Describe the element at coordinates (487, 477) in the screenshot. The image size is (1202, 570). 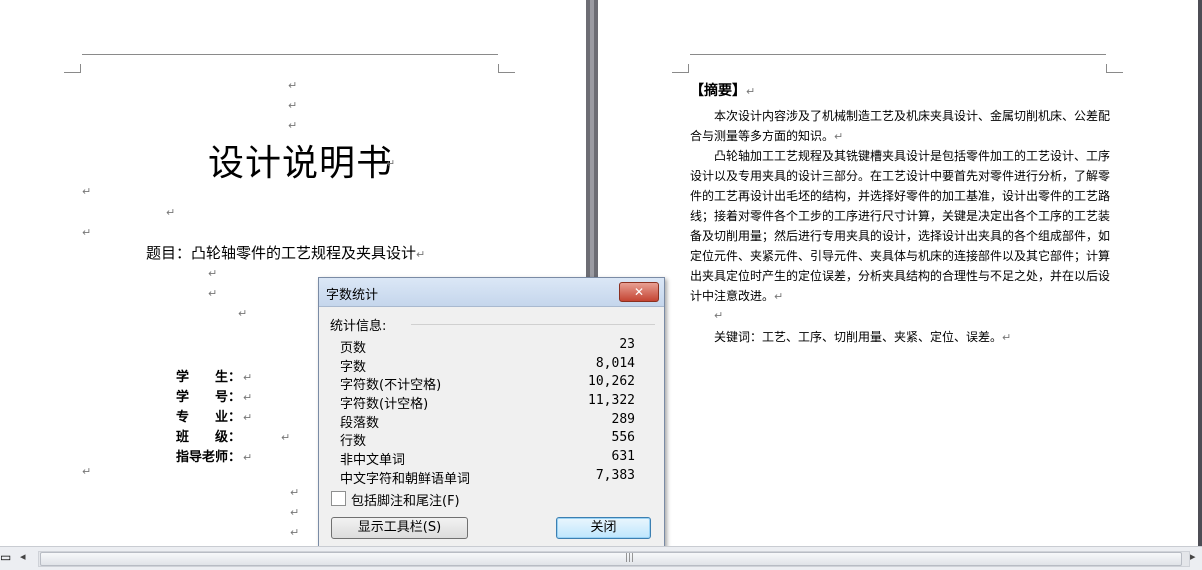
I see `stat-row-chinese-korean: 中文字符和朝鲜语单词 7,383` at that location.